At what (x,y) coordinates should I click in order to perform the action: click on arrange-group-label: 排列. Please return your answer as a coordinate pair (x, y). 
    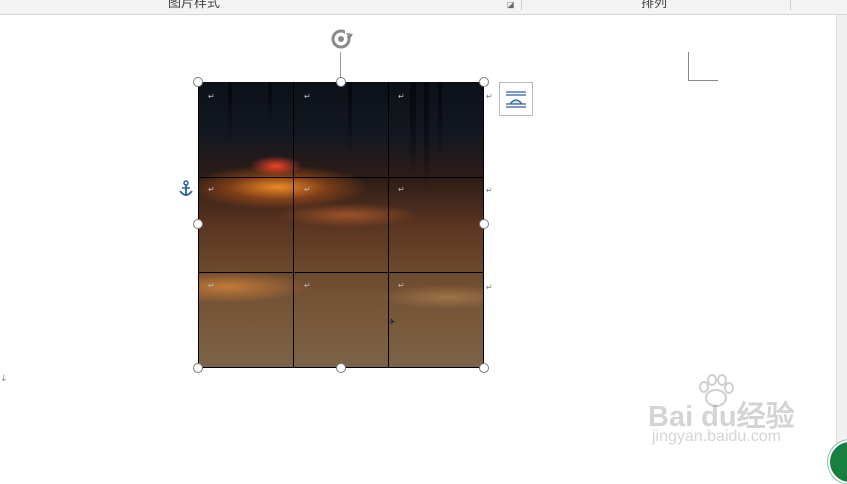
    Looking at the image, I should click on (654, 5).